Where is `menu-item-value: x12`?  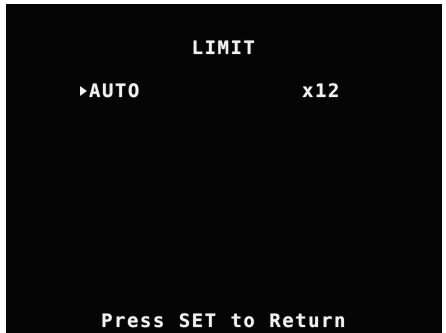
menu-item-value: x12 is located at coordinates (321, 91).